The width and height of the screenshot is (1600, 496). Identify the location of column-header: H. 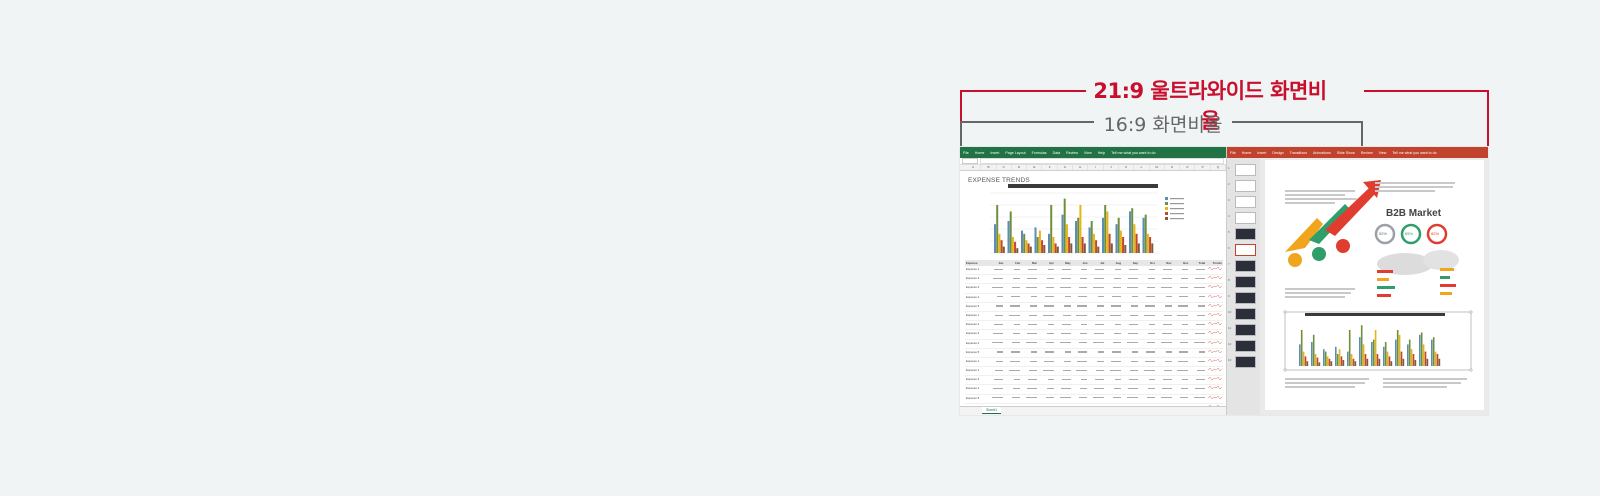
(1081, 167).